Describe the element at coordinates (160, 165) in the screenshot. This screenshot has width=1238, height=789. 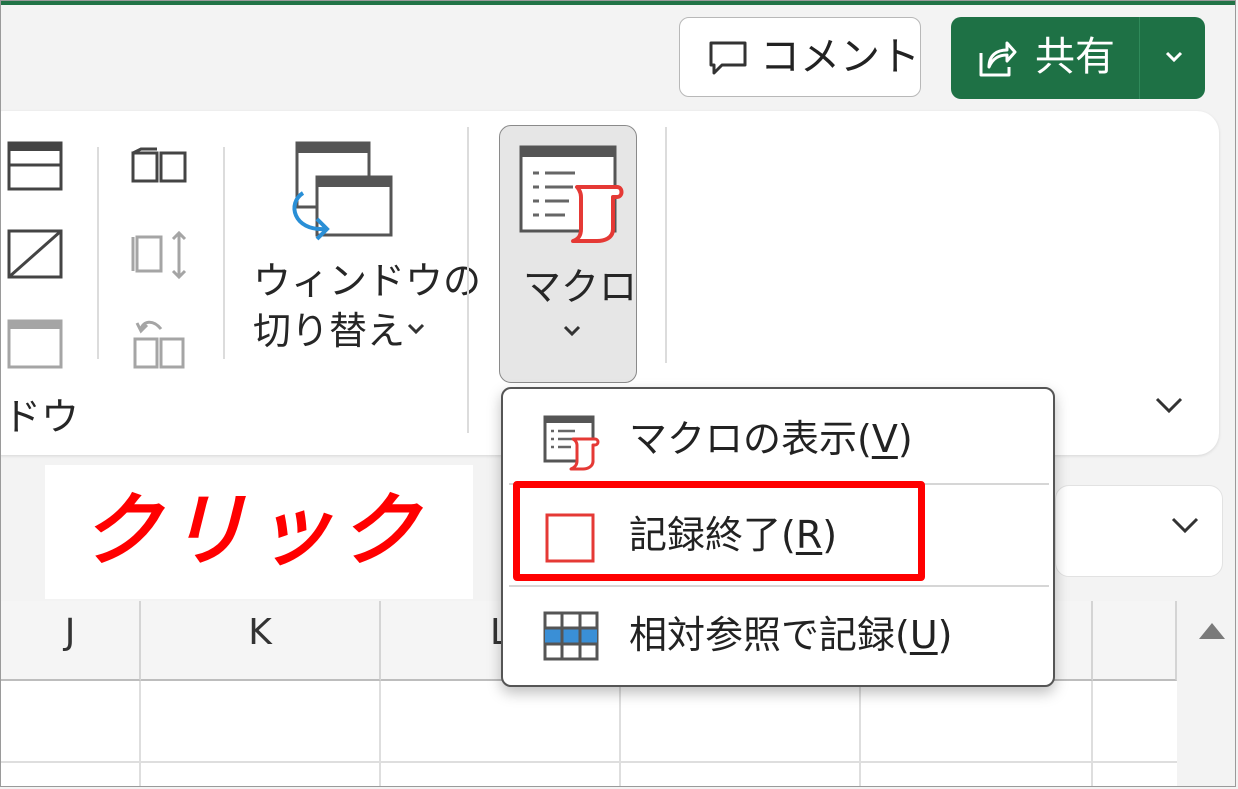
I see `side-by-side-icon` at that location.